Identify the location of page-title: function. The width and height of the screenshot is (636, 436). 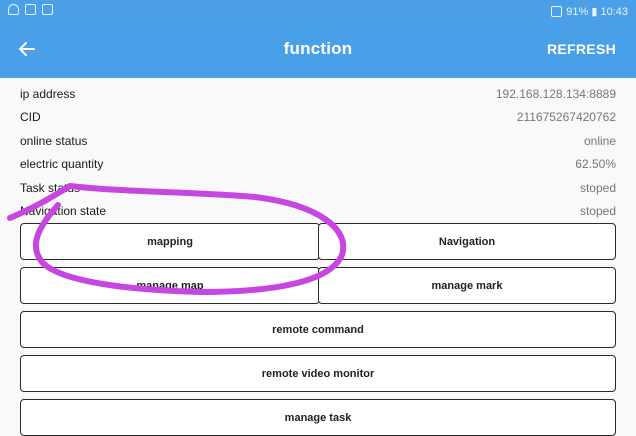
(318, 48).